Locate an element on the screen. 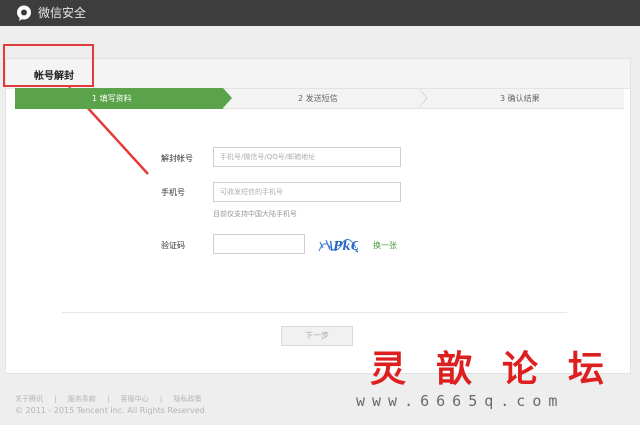 This screenshot has height=425, width=640. captcha-refresh-link: 换一张 is located at coordinates (385, 245).